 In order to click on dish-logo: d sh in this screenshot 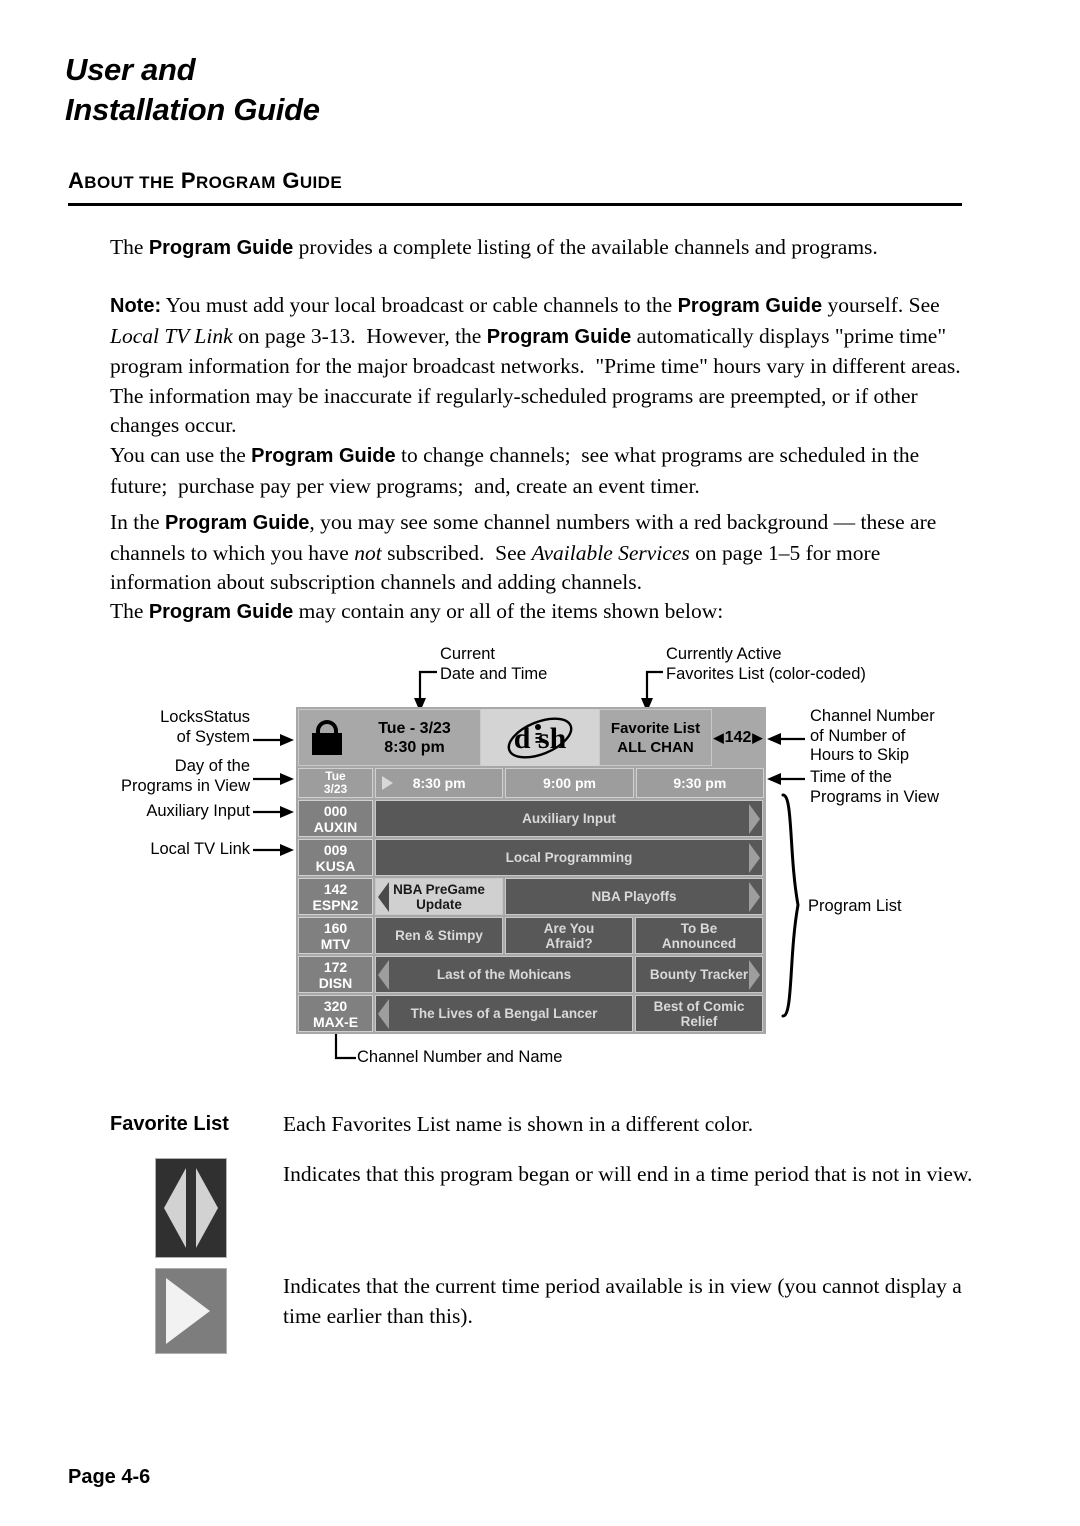, I will do `click(540, 737)`.